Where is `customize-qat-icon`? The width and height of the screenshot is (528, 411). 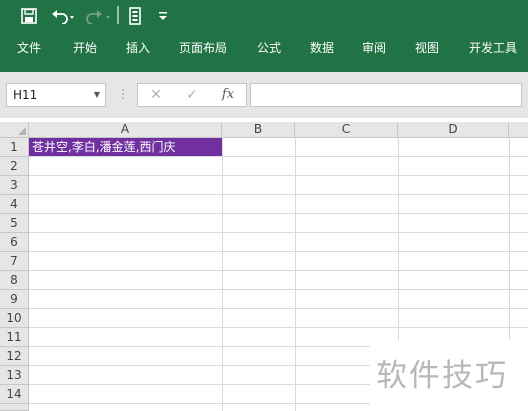
customize-qat-icon is located at coordinates (163, 16).